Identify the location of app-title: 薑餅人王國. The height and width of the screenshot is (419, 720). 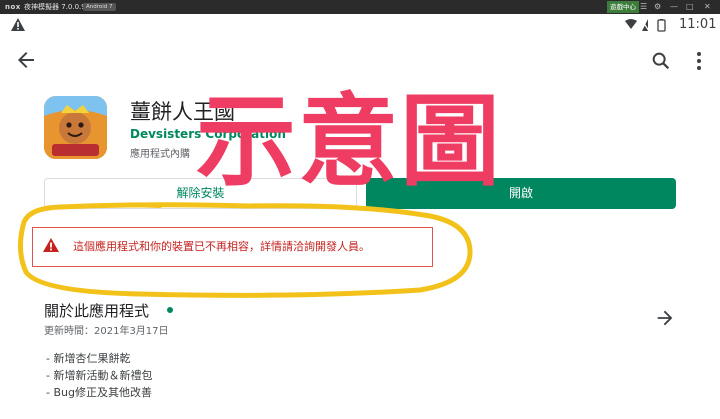
(182, 112).